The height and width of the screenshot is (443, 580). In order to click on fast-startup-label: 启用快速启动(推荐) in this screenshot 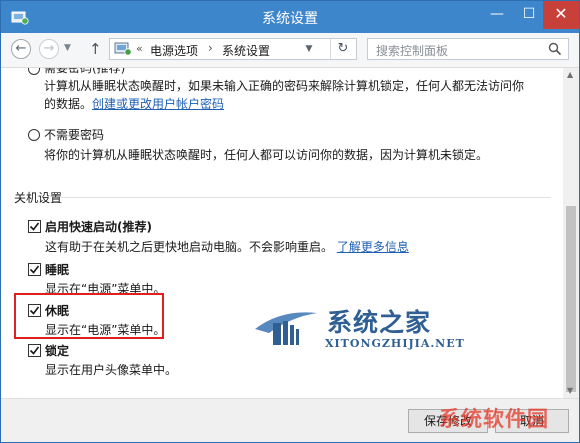, I will do `click(98, 226)`.